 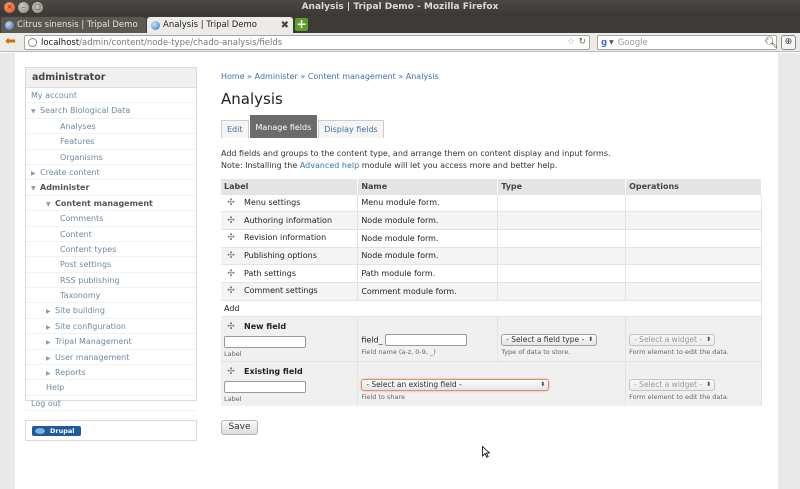 I want to click on breadcrumb-content-management: Content management, so click(x=352, y=76).